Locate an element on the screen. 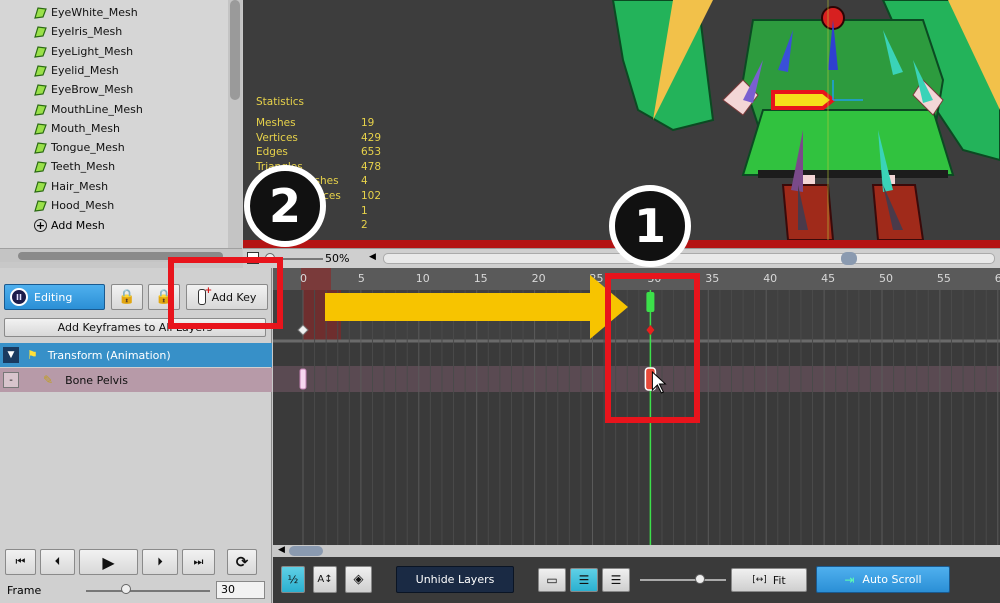 This screenshot has width=1000, height=603. add-mesh-label: Add Mesh is located at coordinates (78, 225).